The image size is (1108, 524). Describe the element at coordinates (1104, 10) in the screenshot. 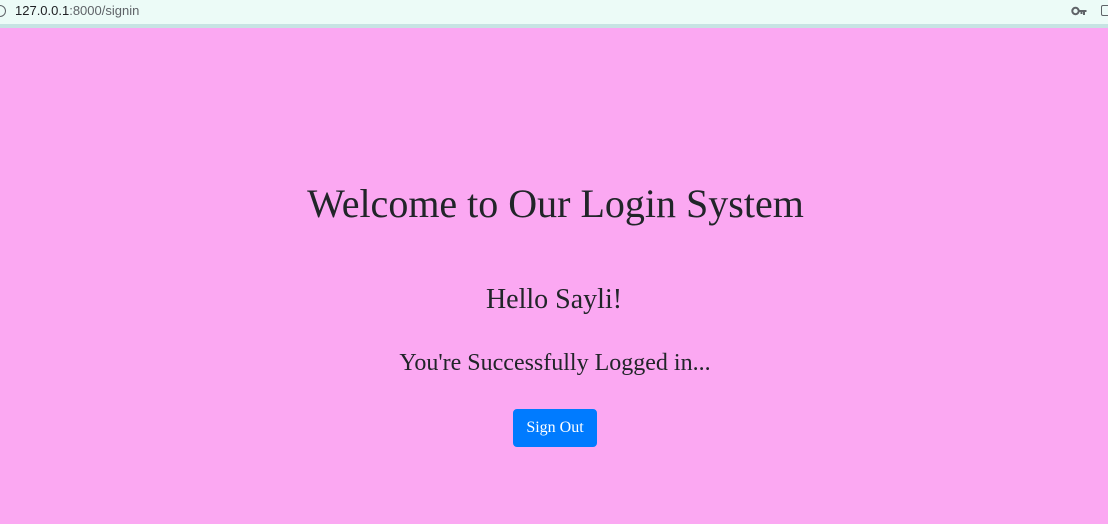

I see `extension-icon` at that location.